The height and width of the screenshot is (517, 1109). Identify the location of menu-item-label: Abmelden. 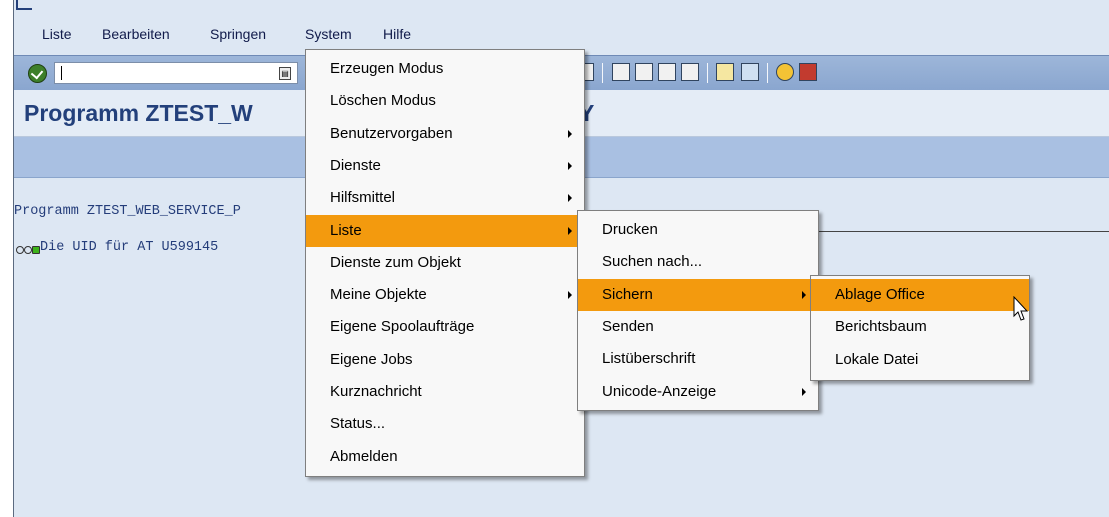
(364, 456).